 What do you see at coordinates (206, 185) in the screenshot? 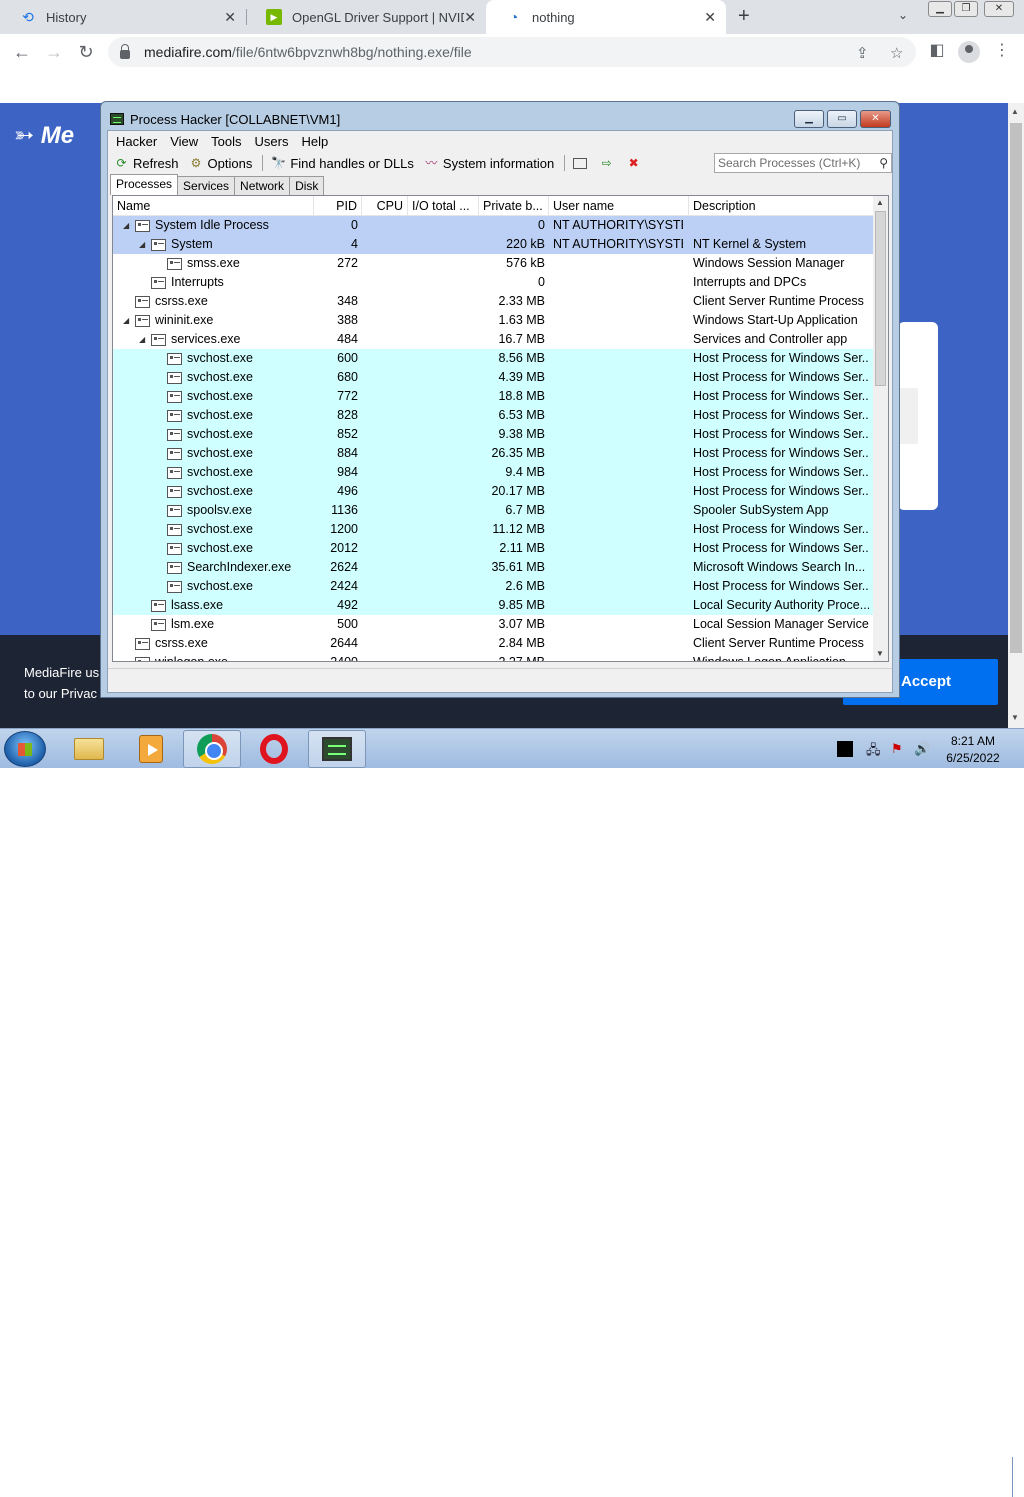
I see `tab-services: Services` at bounding box center [206, 185].